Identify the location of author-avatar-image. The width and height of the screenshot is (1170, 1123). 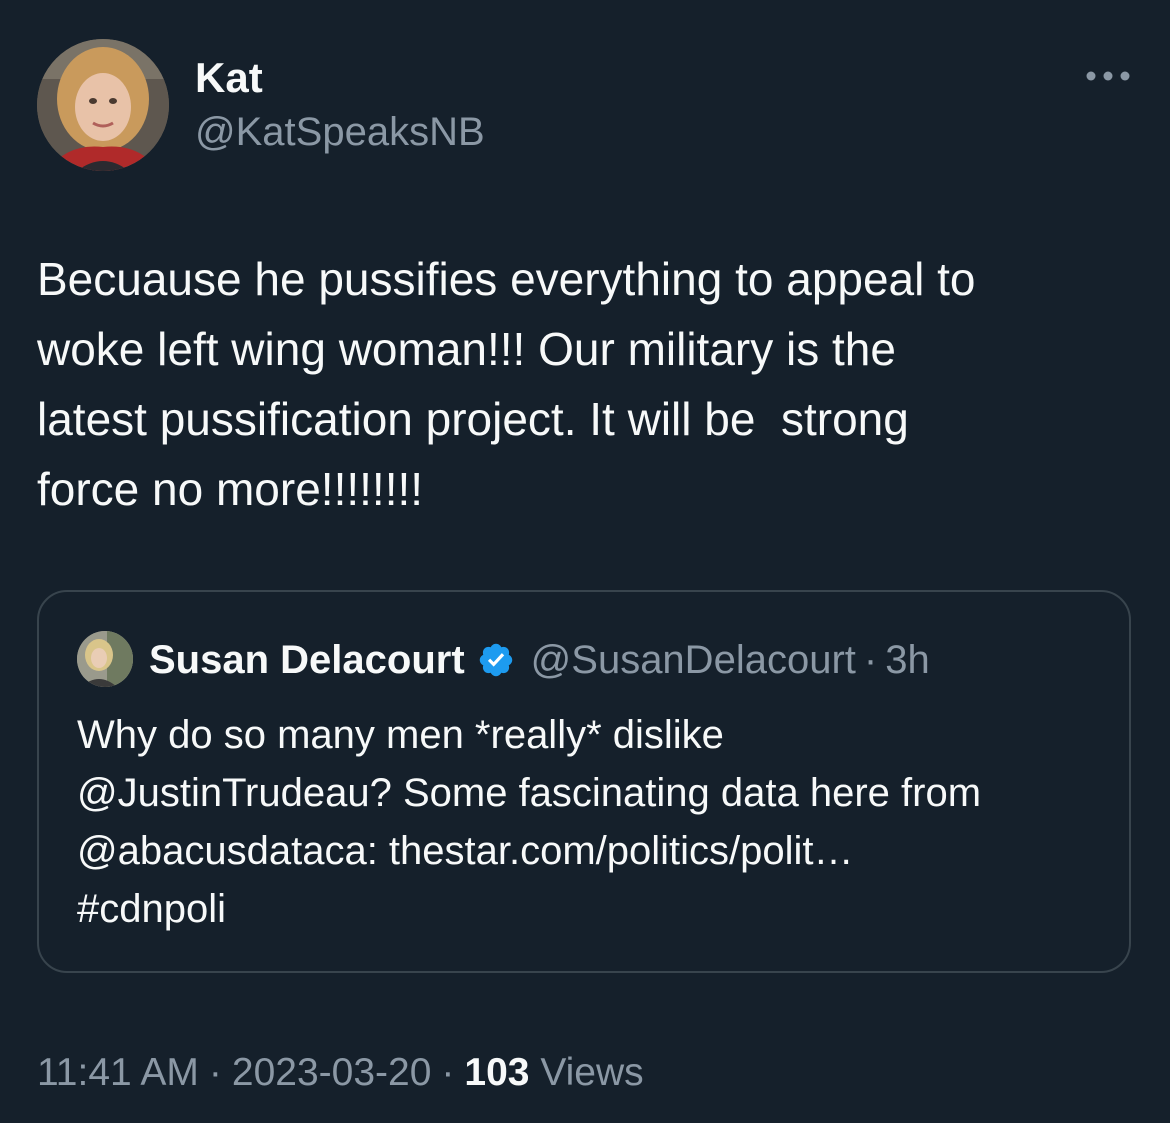
(103, 105).